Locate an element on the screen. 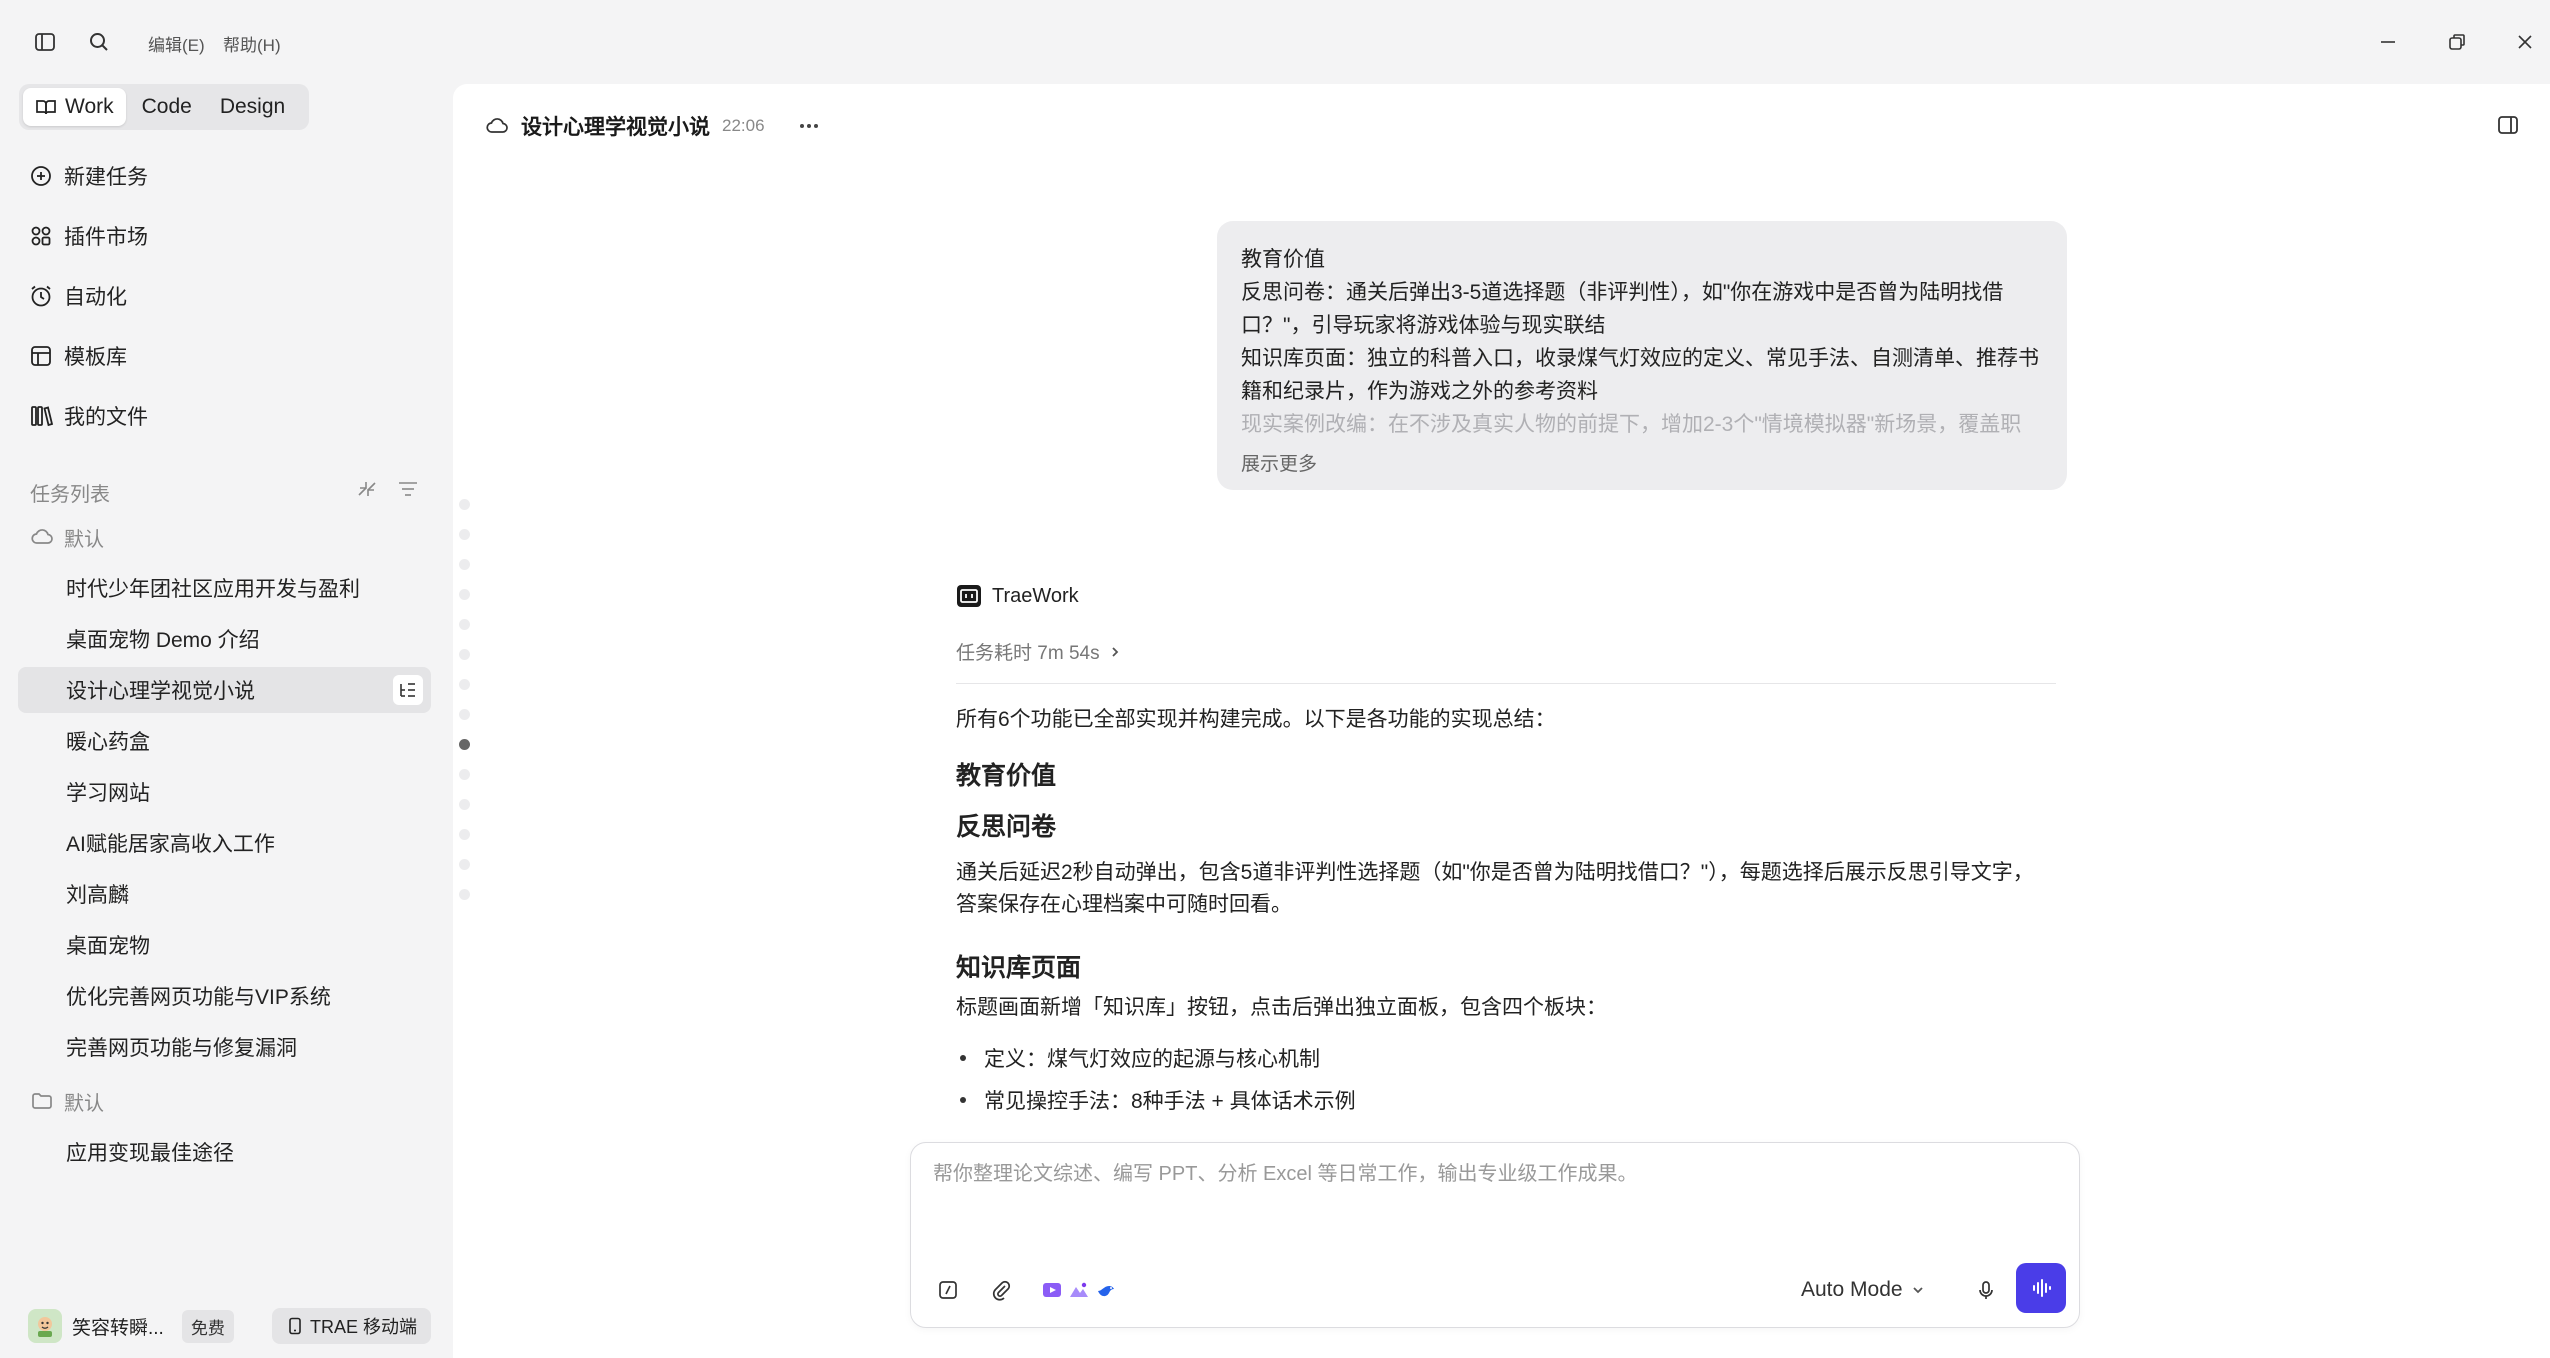  video-tool-icon is located at coordinates (1052, 1290).